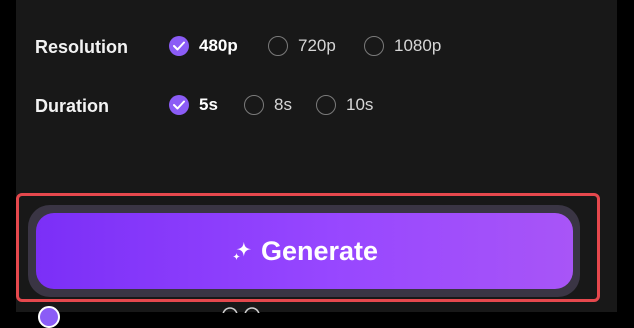 This screenshot has width=634, height=328. I want to click on duration-option-5s: 5s, so click(199, 107).